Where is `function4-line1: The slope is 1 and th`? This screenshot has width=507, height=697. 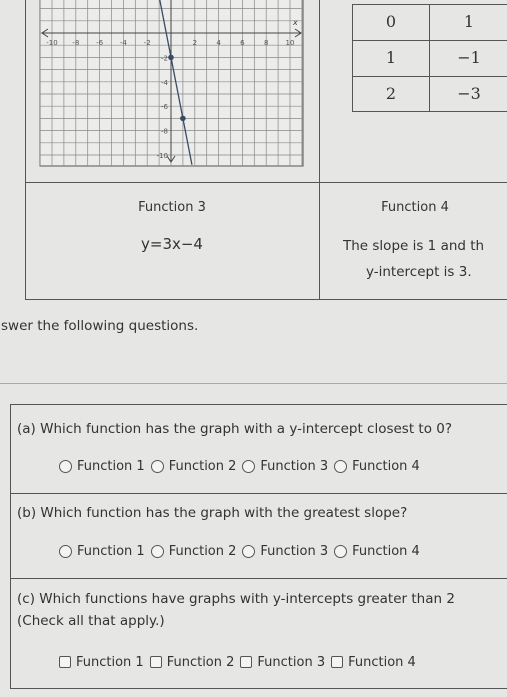 function4-line1: The slope is 1 and th is located at coordinates (414, 246).